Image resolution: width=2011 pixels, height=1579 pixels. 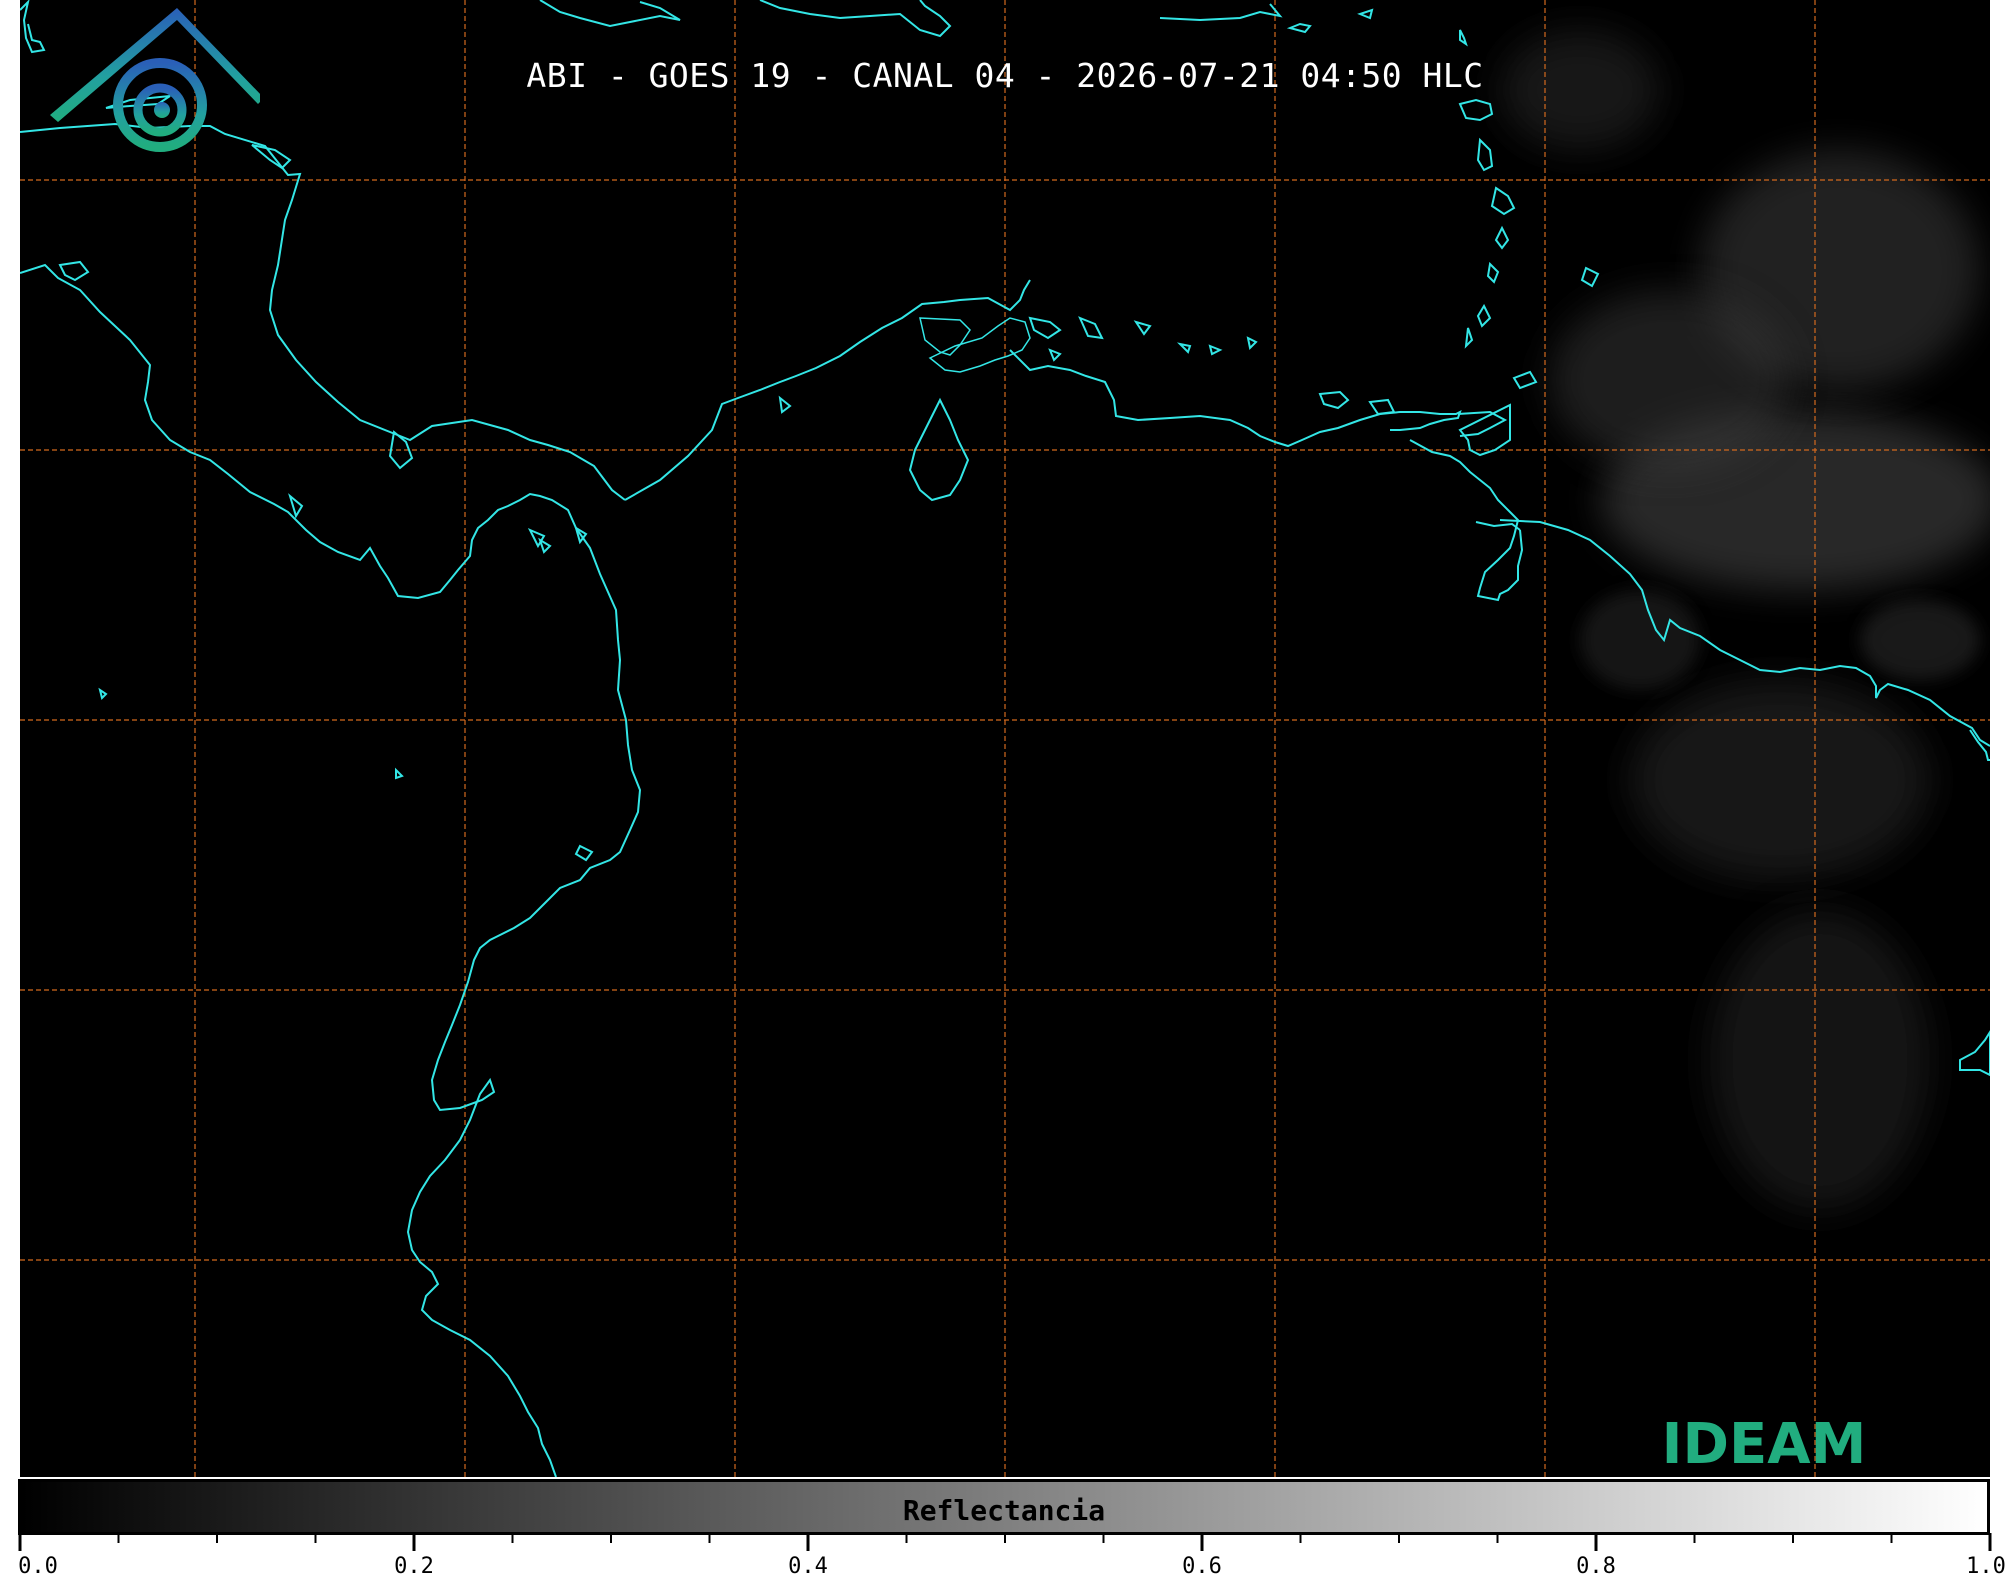 What do you see at coordinates (1764, 1444) in the screenshot?
I see `ideam-logo-text: IDEAM` at bounding box center [1764, 1444].